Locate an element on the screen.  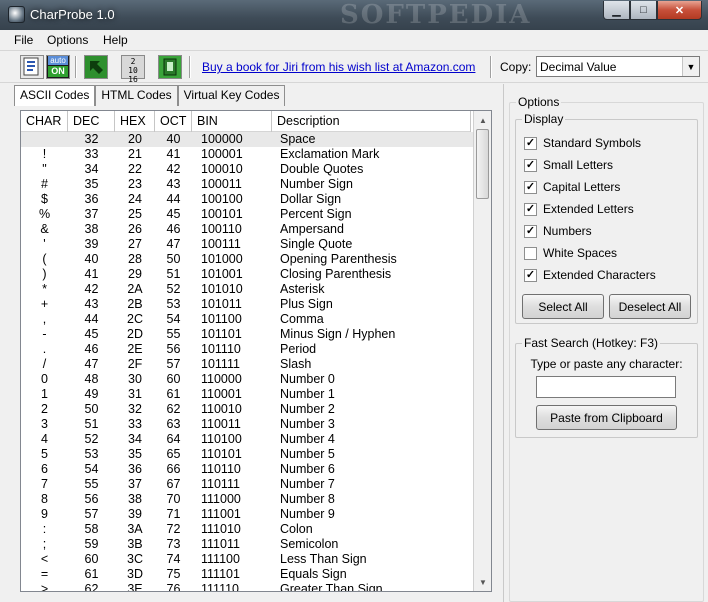
cell-description: Single Quote is located at coordinates (316, 244).